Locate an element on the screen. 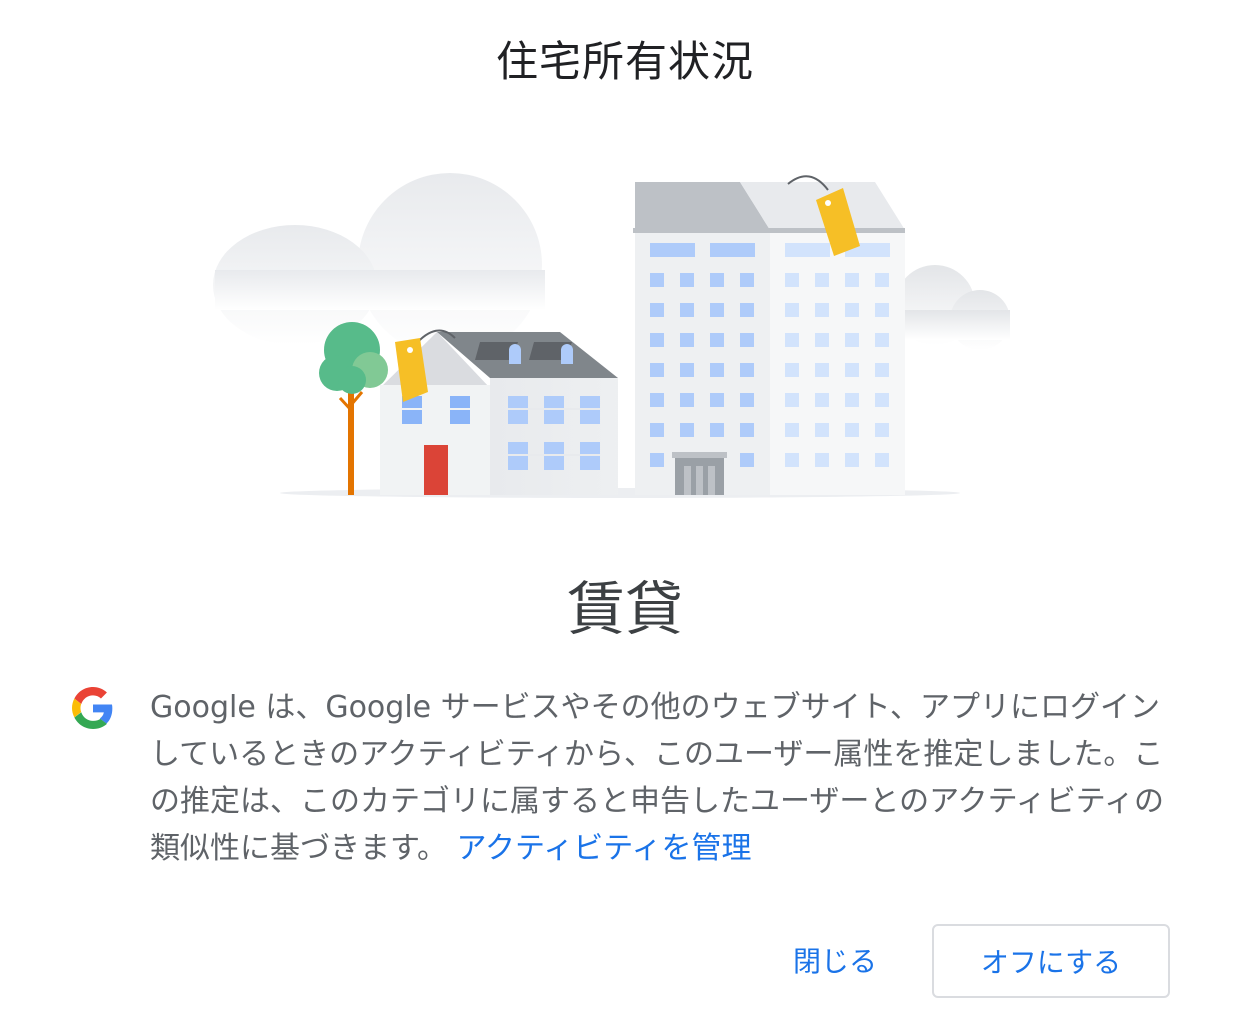  manage-activity-link: アクティビティを管理 is located at coordinates (604, 848).